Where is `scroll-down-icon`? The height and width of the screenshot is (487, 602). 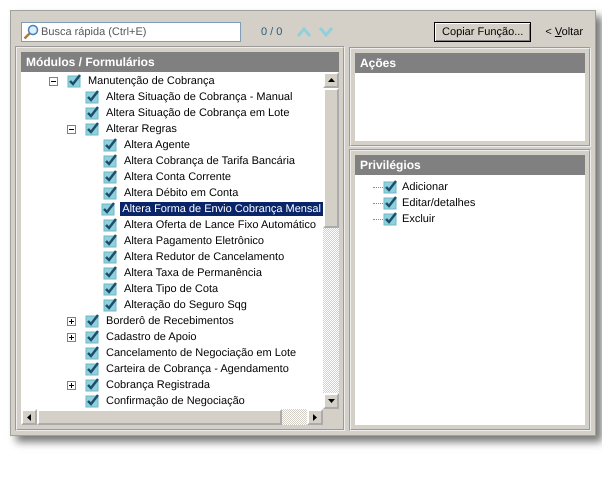 scroll-down-icon is located at coordinates (331, 401).